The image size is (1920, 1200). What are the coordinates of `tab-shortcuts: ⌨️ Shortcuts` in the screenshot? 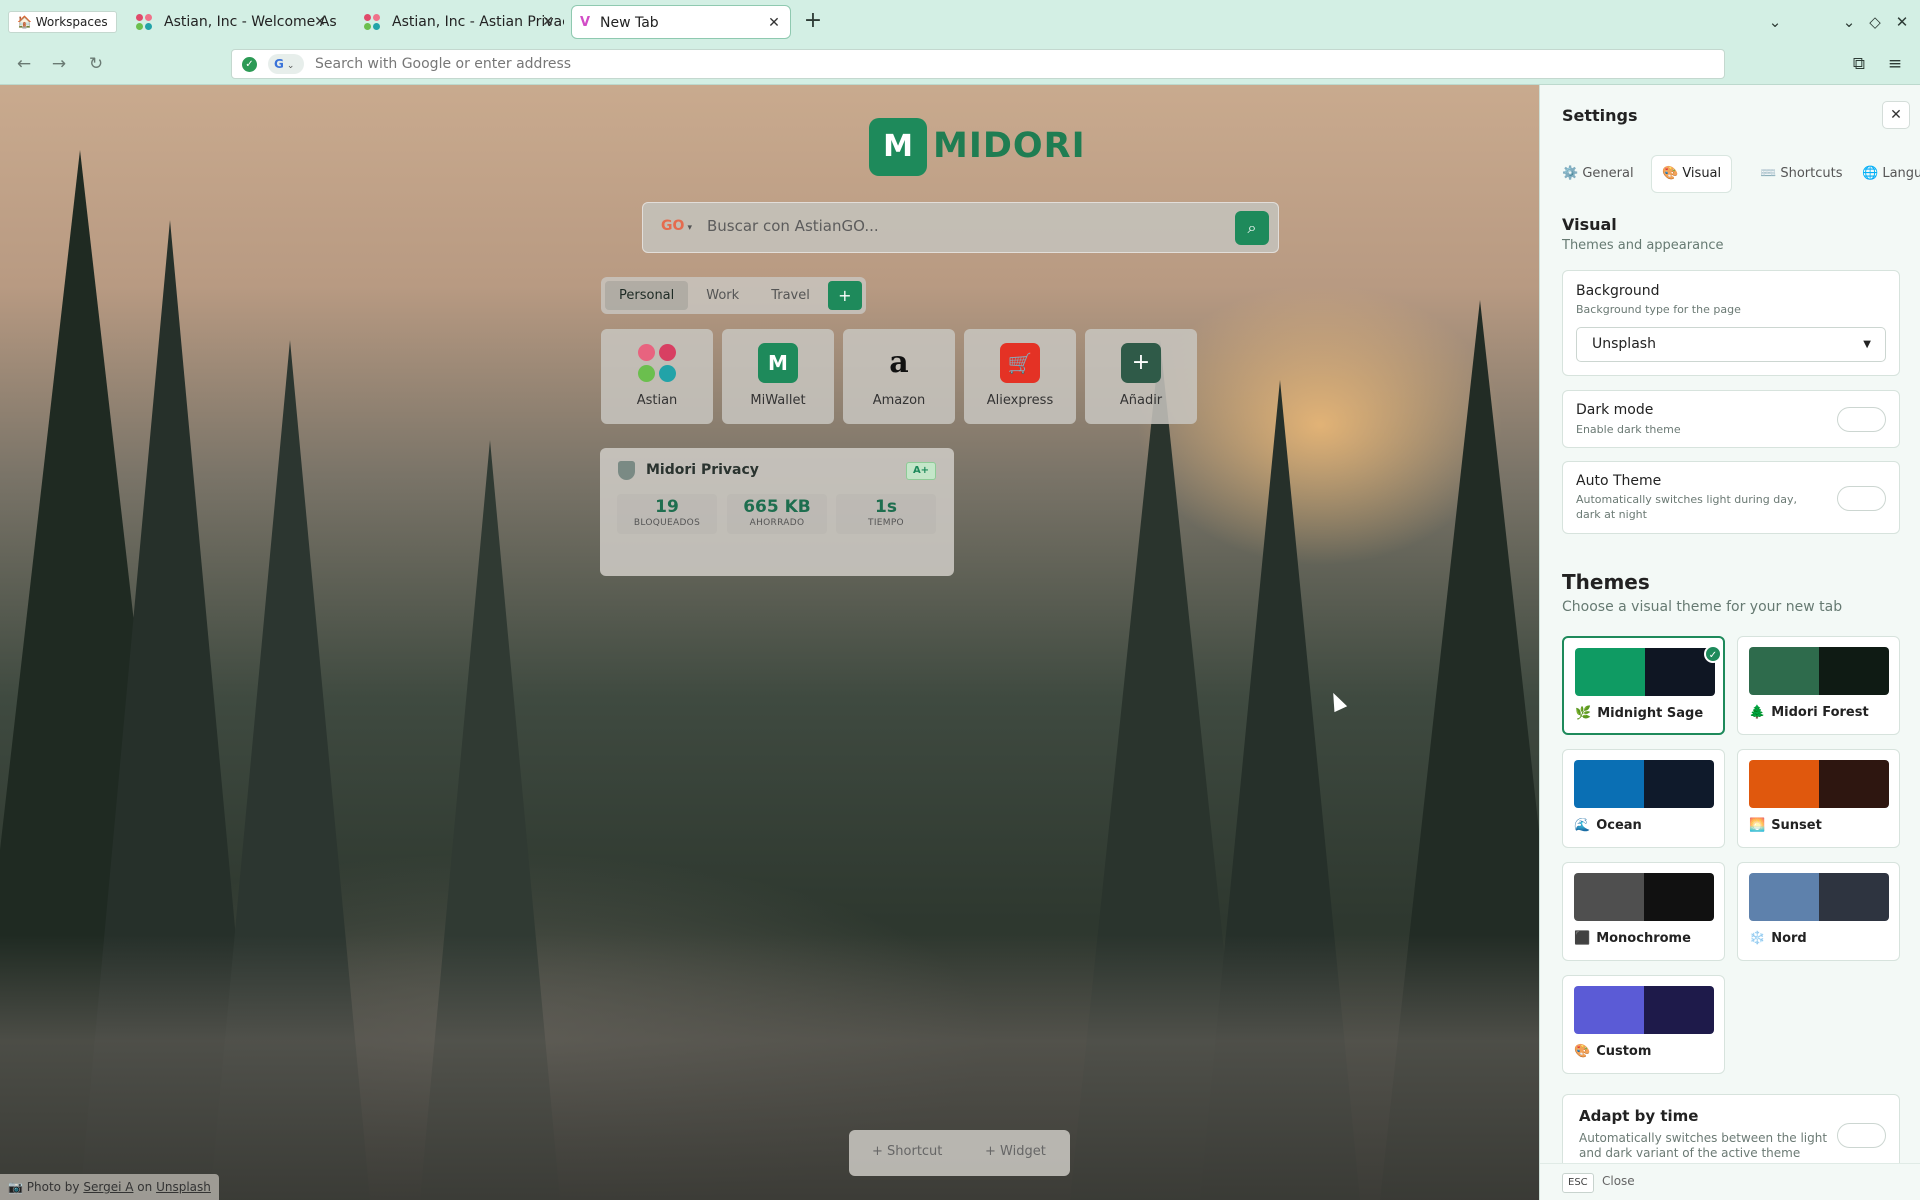 It's located at (1801, 174).